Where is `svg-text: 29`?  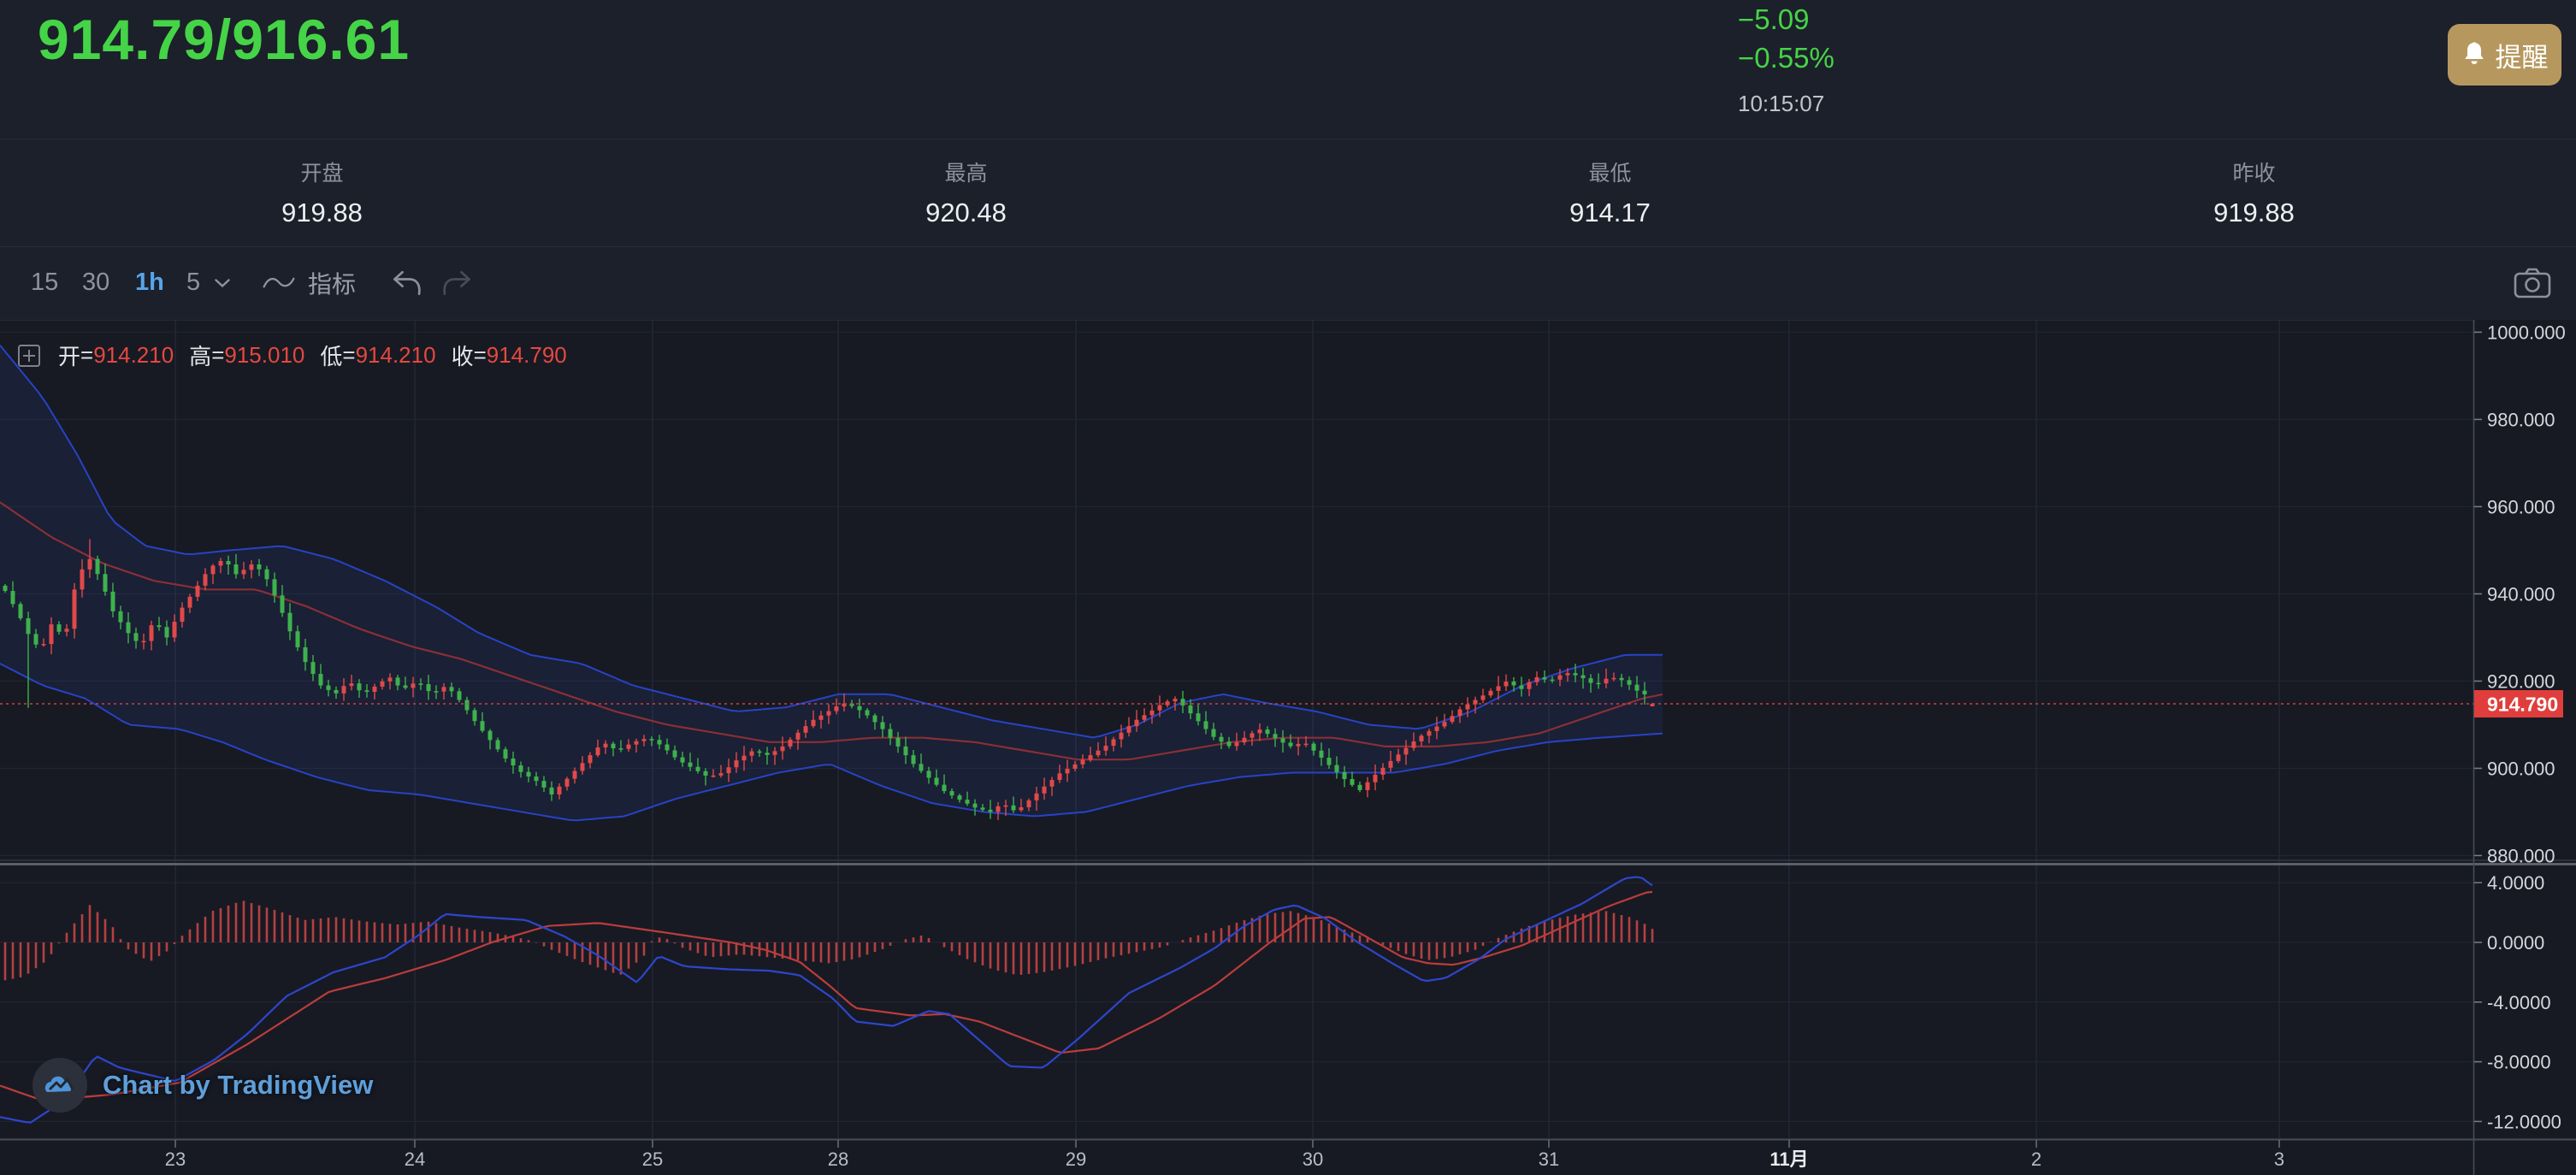
svg-text: 29 is located at coordinates (1076, 1159).